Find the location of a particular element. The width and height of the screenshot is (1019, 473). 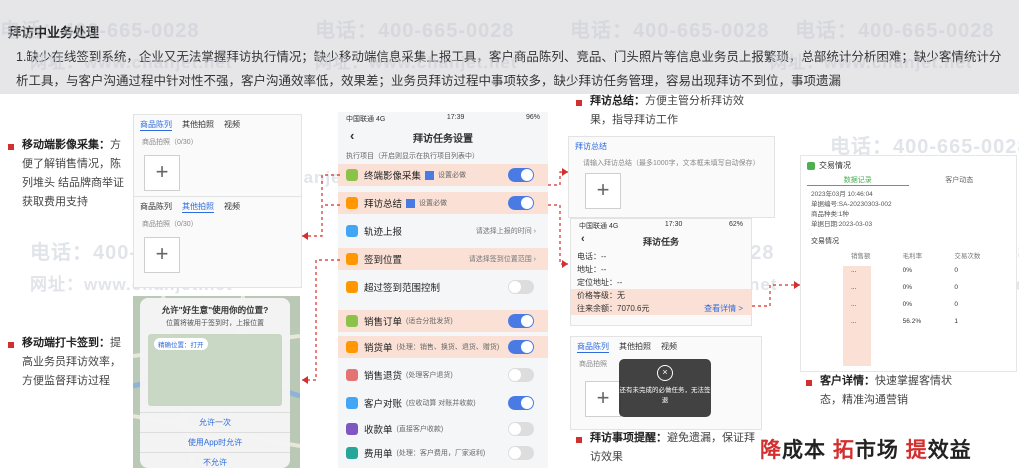

info-price-level: 价格等级：无 is located at coordinates (661, 295).